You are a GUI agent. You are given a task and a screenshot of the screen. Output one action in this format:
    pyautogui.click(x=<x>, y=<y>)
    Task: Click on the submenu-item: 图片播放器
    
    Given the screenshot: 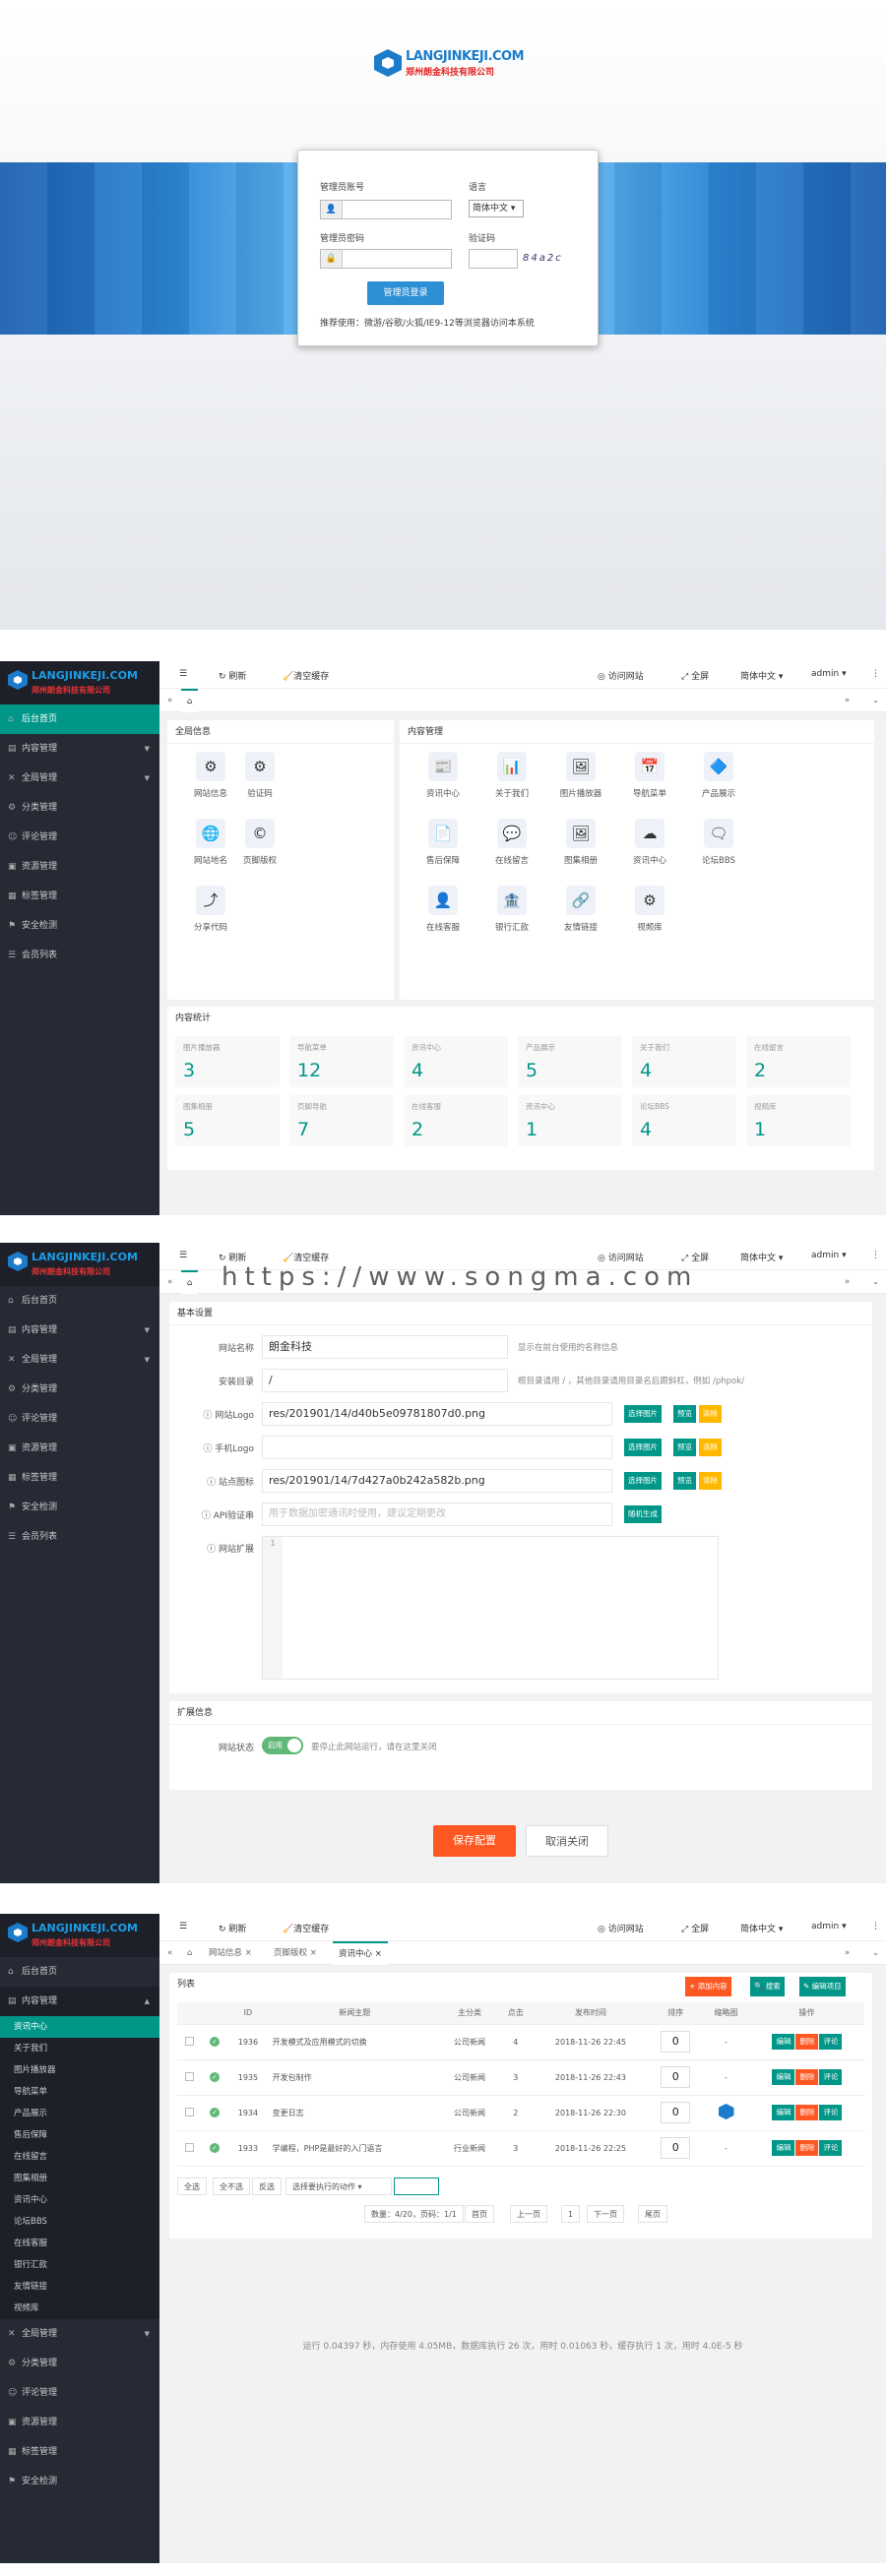 What is the action you would take?
    pyautogui.click(x=79, y=2070)
    